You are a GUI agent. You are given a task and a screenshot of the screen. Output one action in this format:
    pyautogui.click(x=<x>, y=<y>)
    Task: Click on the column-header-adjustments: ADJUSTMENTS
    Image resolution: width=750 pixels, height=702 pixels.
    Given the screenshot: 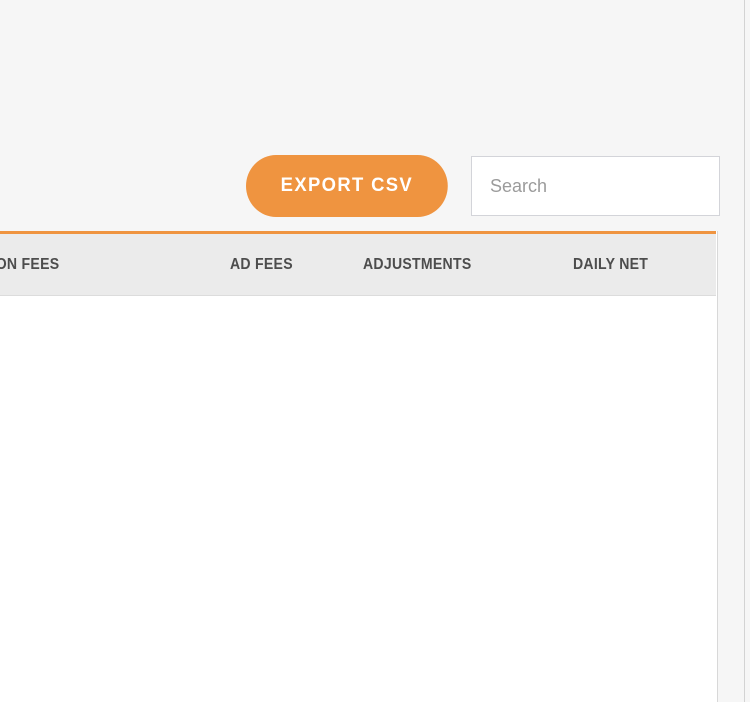 What is the action you would take?
    pyautogui.click(x=417, y=264)
    